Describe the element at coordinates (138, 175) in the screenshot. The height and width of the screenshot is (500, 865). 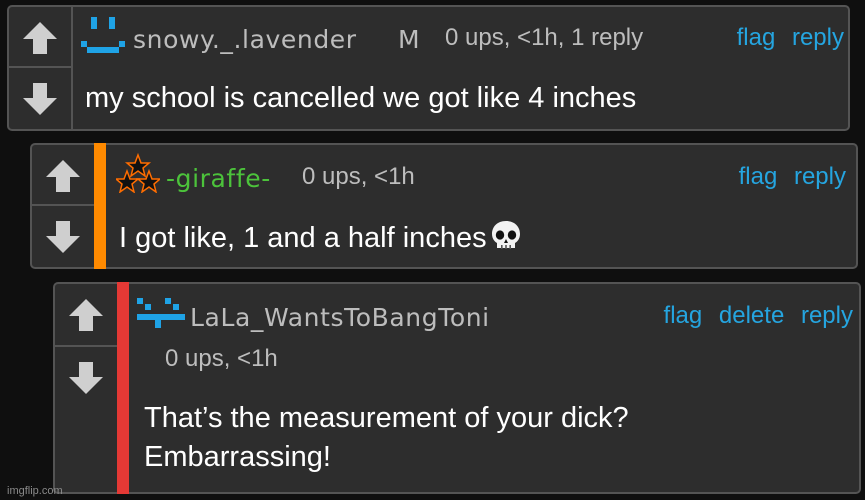
I see `stars-avatar-icon` at that location.